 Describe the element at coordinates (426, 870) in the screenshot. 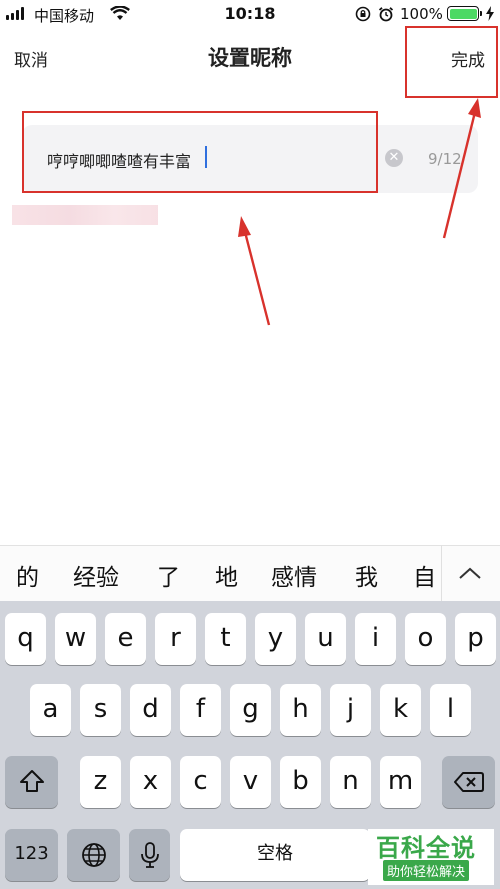

I see `watermark-subtitle: 助你轻松解决` at that location.